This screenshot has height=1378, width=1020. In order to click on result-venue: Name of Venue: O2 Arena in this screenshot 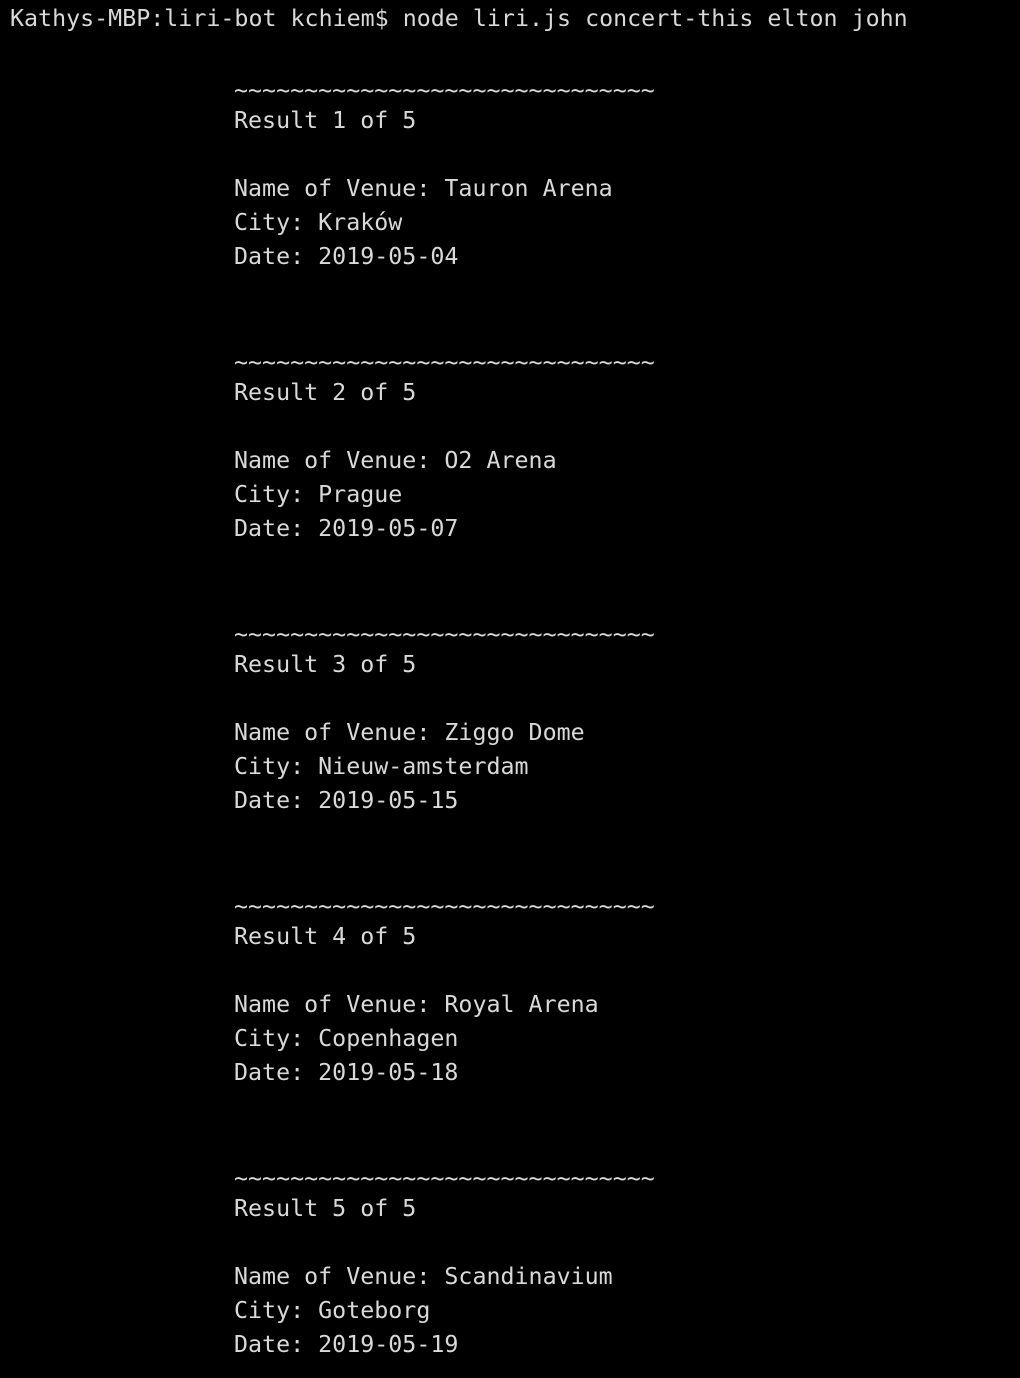, I will do `click(395, 460)`.